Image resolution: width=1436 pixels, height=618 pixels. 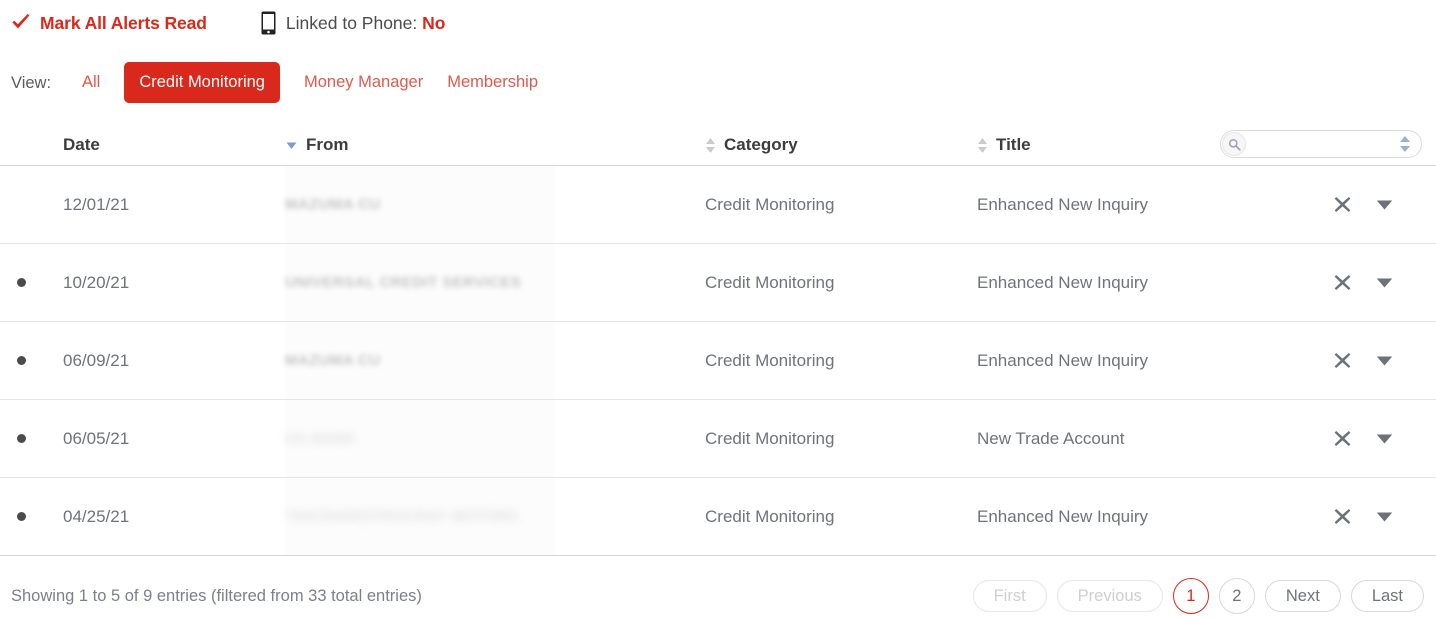 I want to click on redacted-sender: US BANK, so click(x=495, y=438).